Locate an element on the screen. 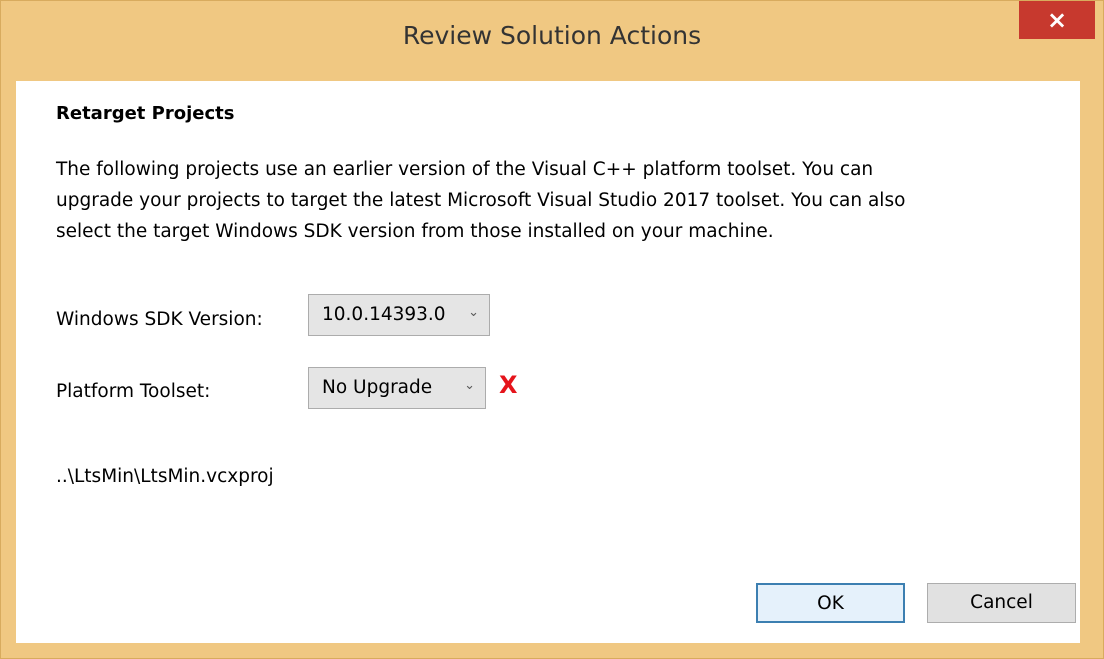 This screenshot has width=1104, height=659. sdk-version-dropdown: 10.0.14393.0 ⌄ is located at coordinates (399, 315).